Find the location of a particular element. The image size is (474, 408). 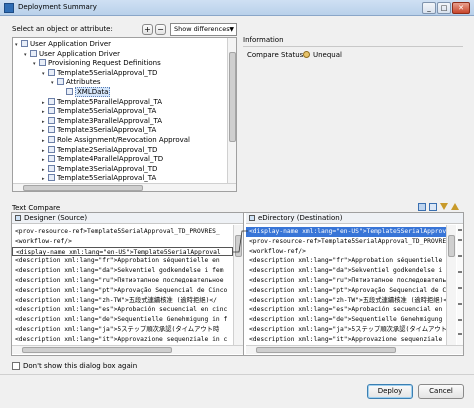

tree-scroll-thumb is located at coordinates (232, 97).